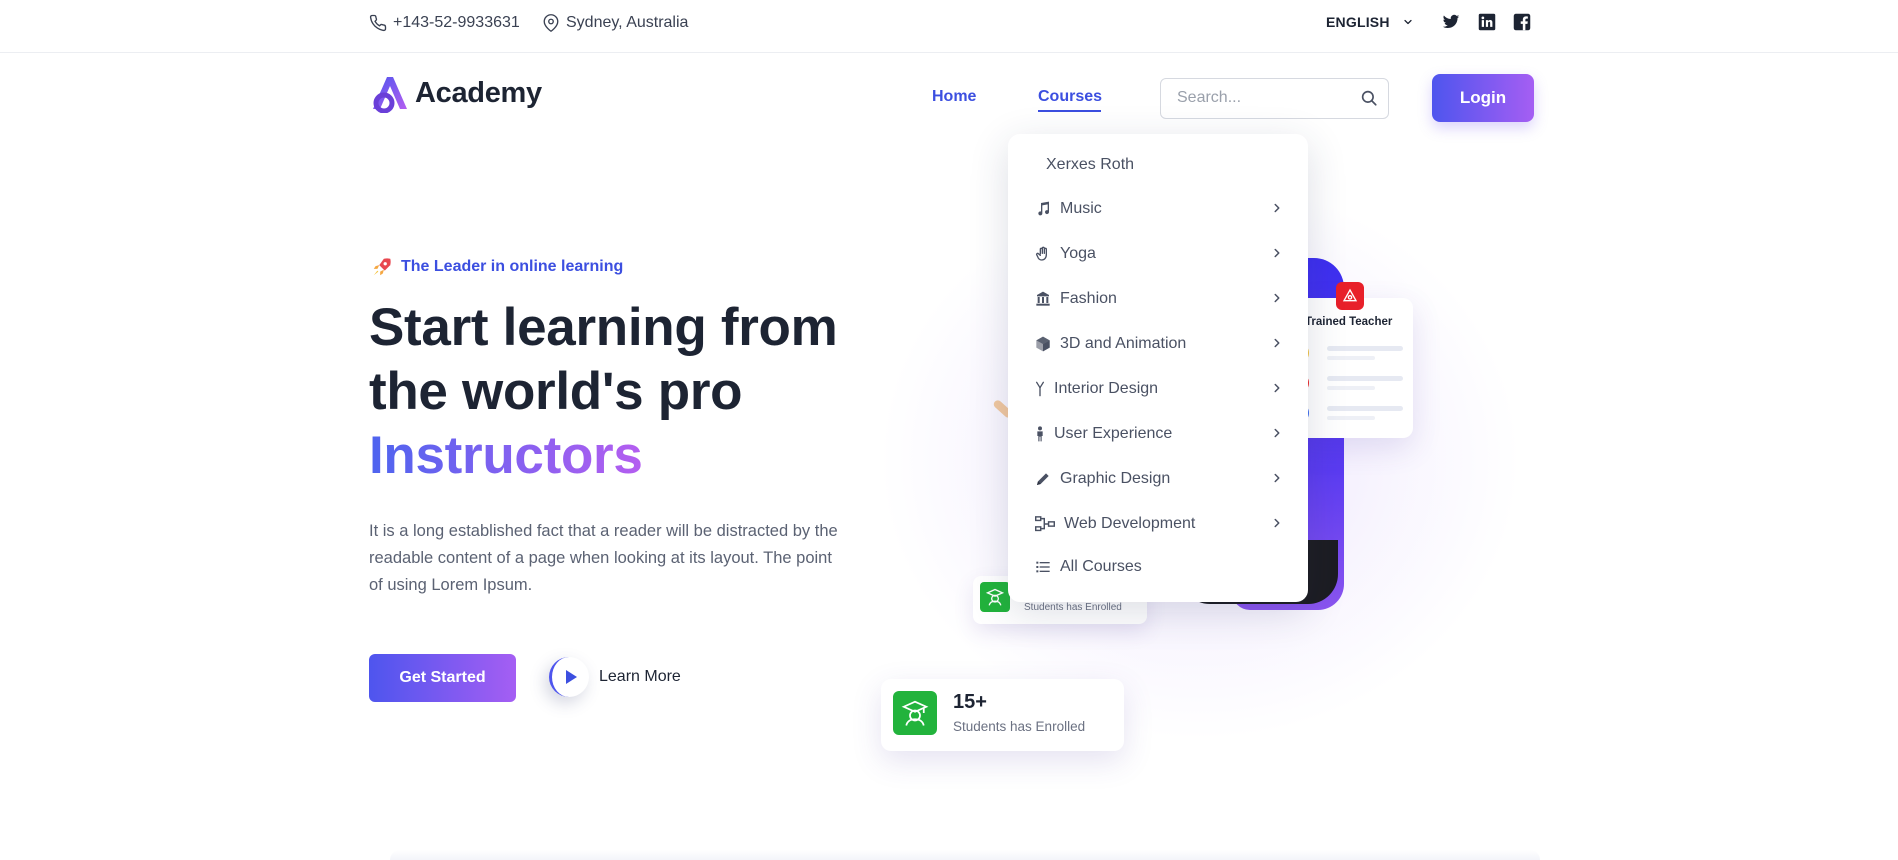  Describe the element at coordinates (1088, 298) in the screenshot. I see `dropdown-item-label: Fashion` at that location.